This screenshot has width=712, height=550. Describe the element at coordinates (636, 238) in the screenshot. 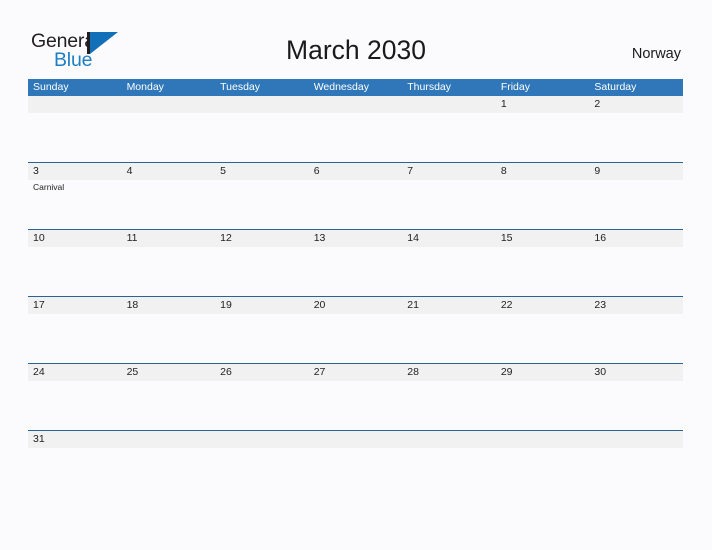

I see `day-number-16: 16` at that location.